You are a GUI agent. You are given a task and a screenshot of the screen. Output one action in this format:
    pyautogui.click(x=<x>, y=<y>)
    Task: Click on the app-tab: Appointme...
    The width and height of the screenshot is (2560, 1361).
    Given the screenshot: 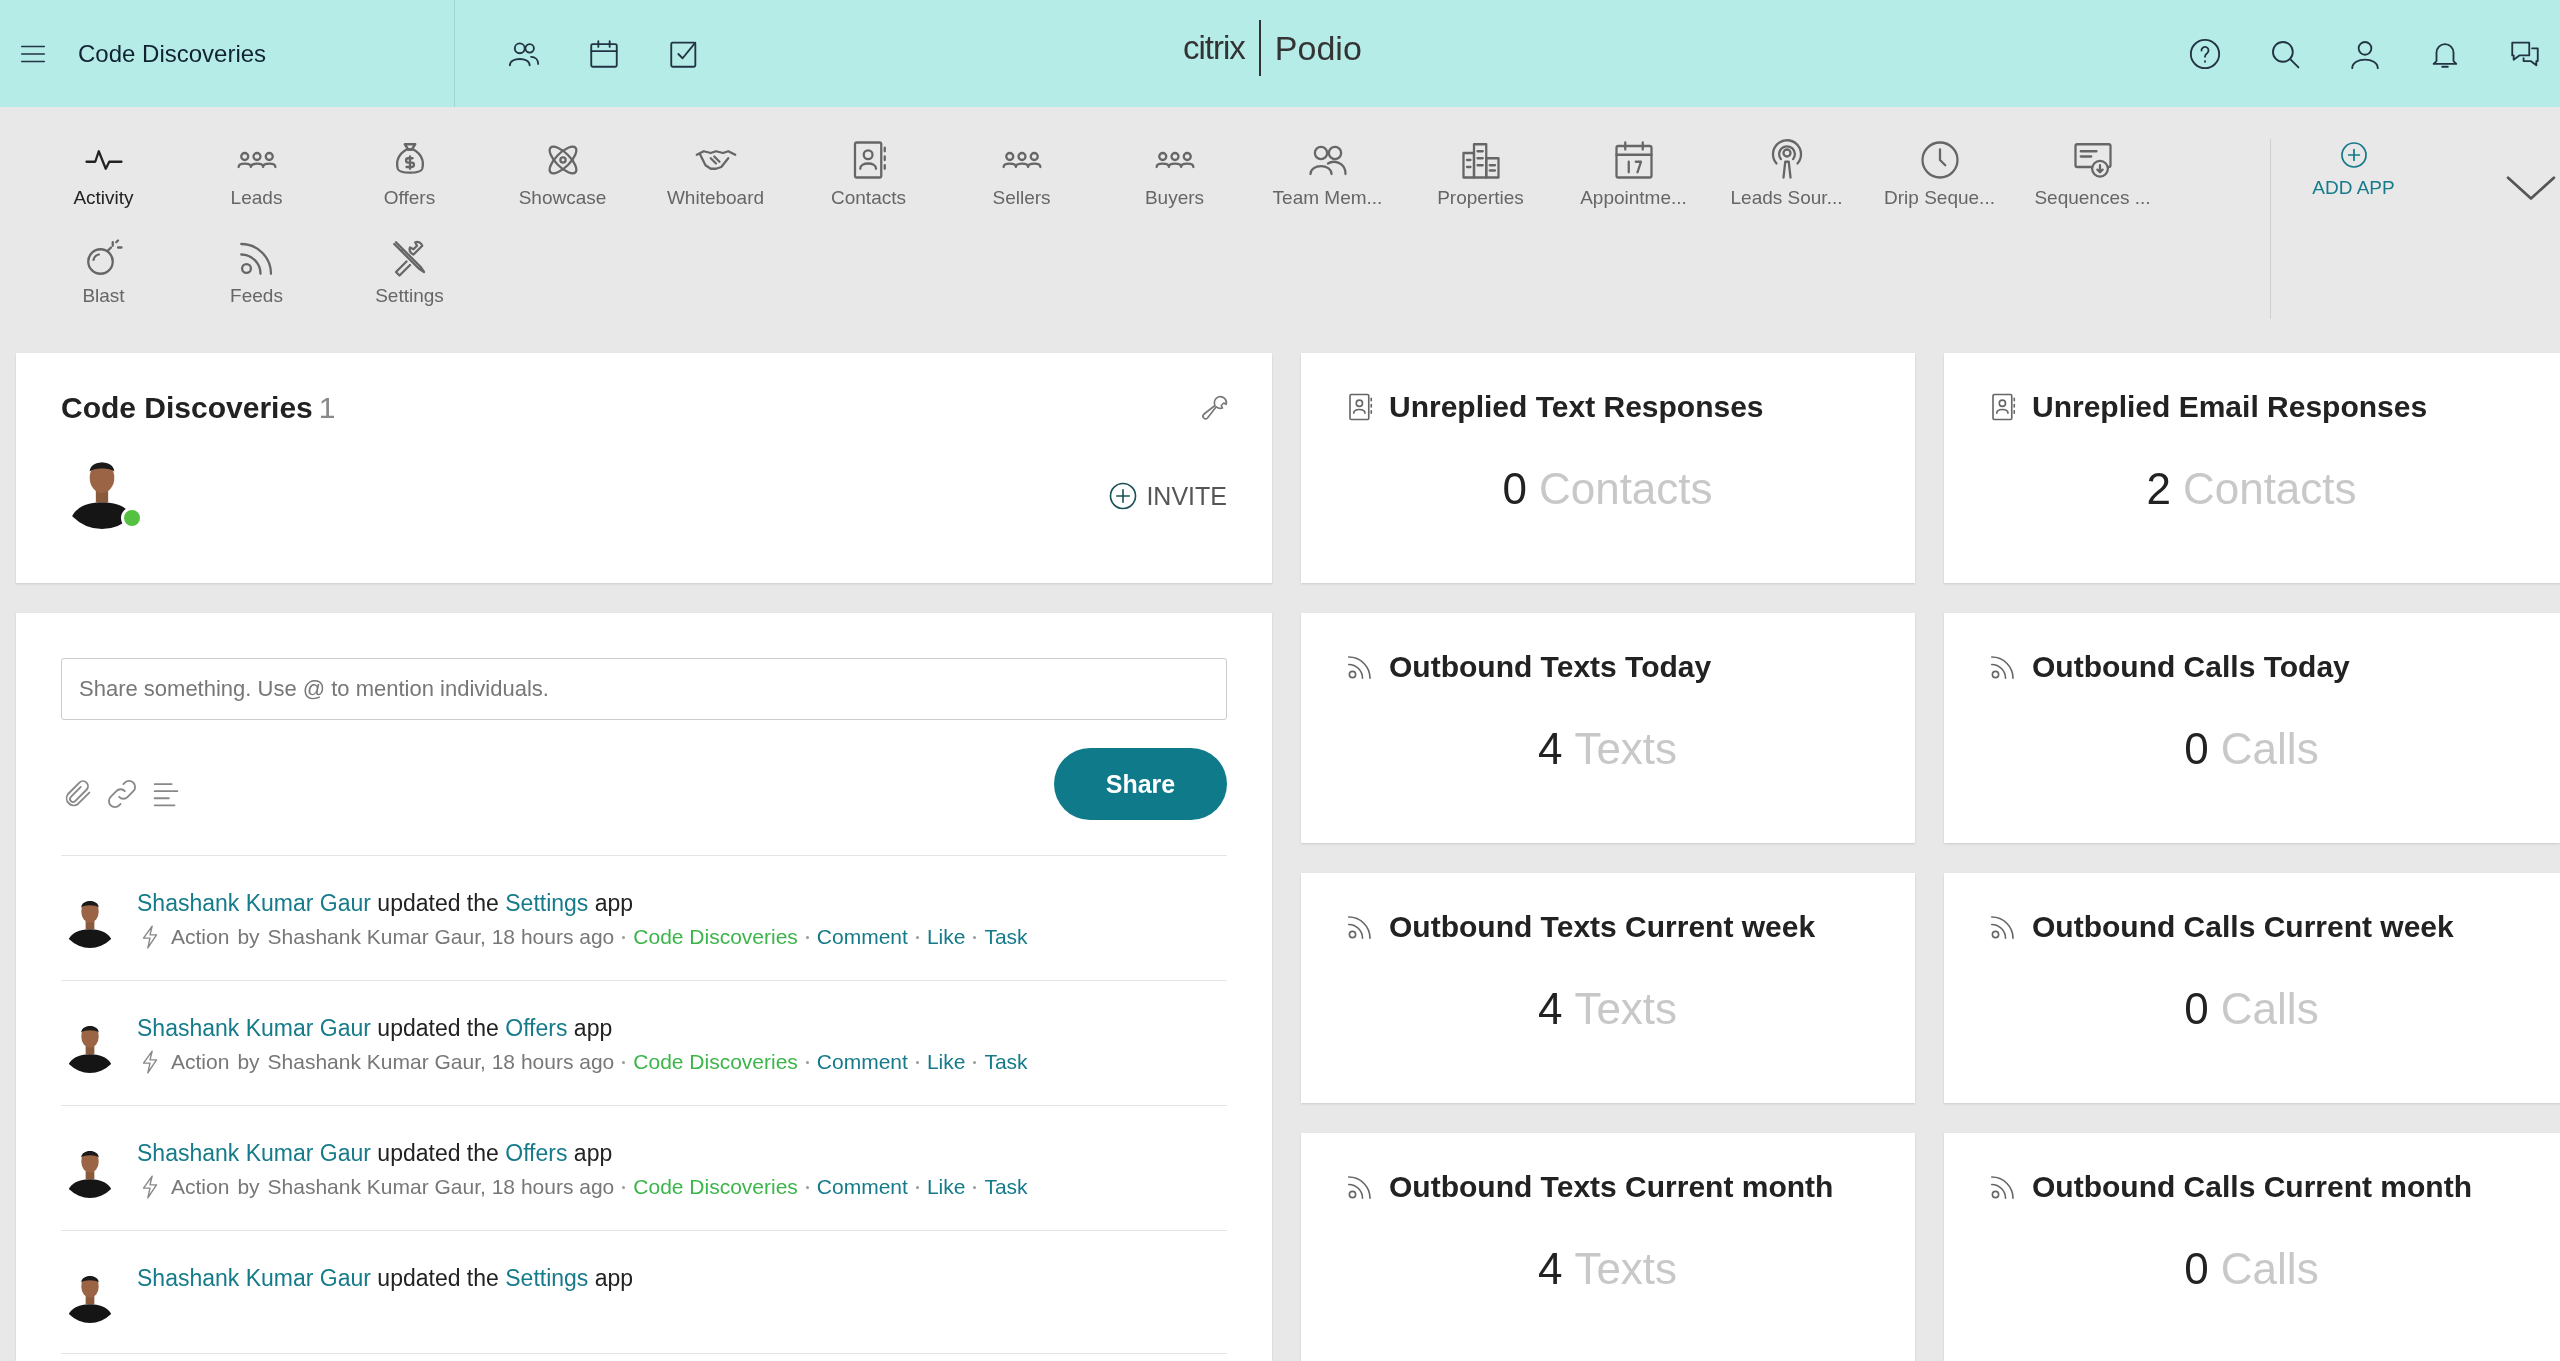 What is the action you would take?
    pyautogui.click(x=1633, y=174)
    